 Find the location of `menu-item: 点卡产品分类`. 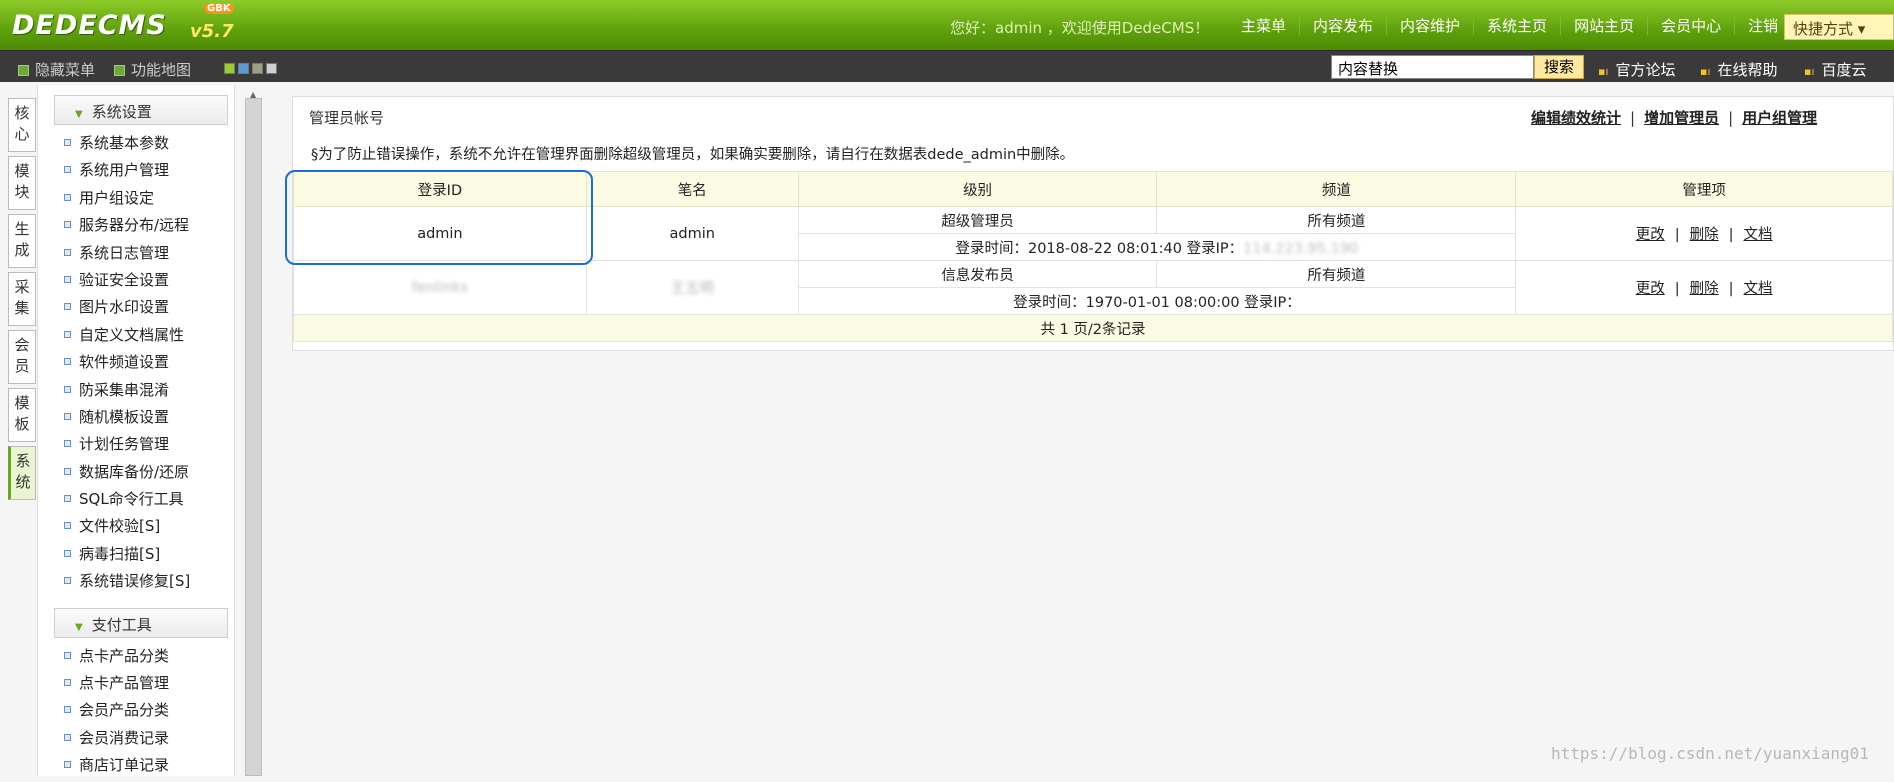

menu-item: 点卡产品分类 is located at coordinates (136, 658).